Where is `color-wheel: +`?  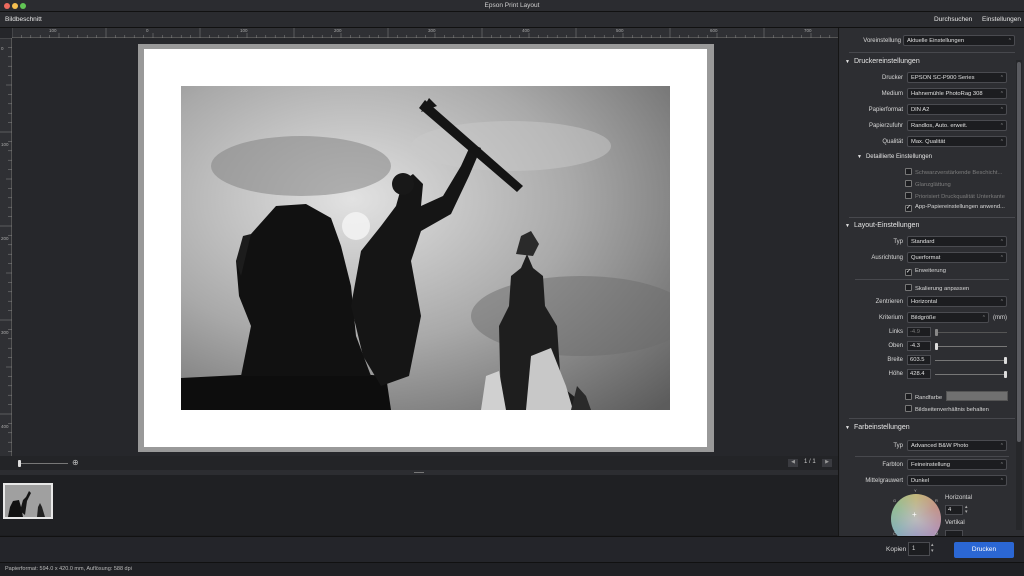 color-wheel: + is located at coordinates (916, 515).